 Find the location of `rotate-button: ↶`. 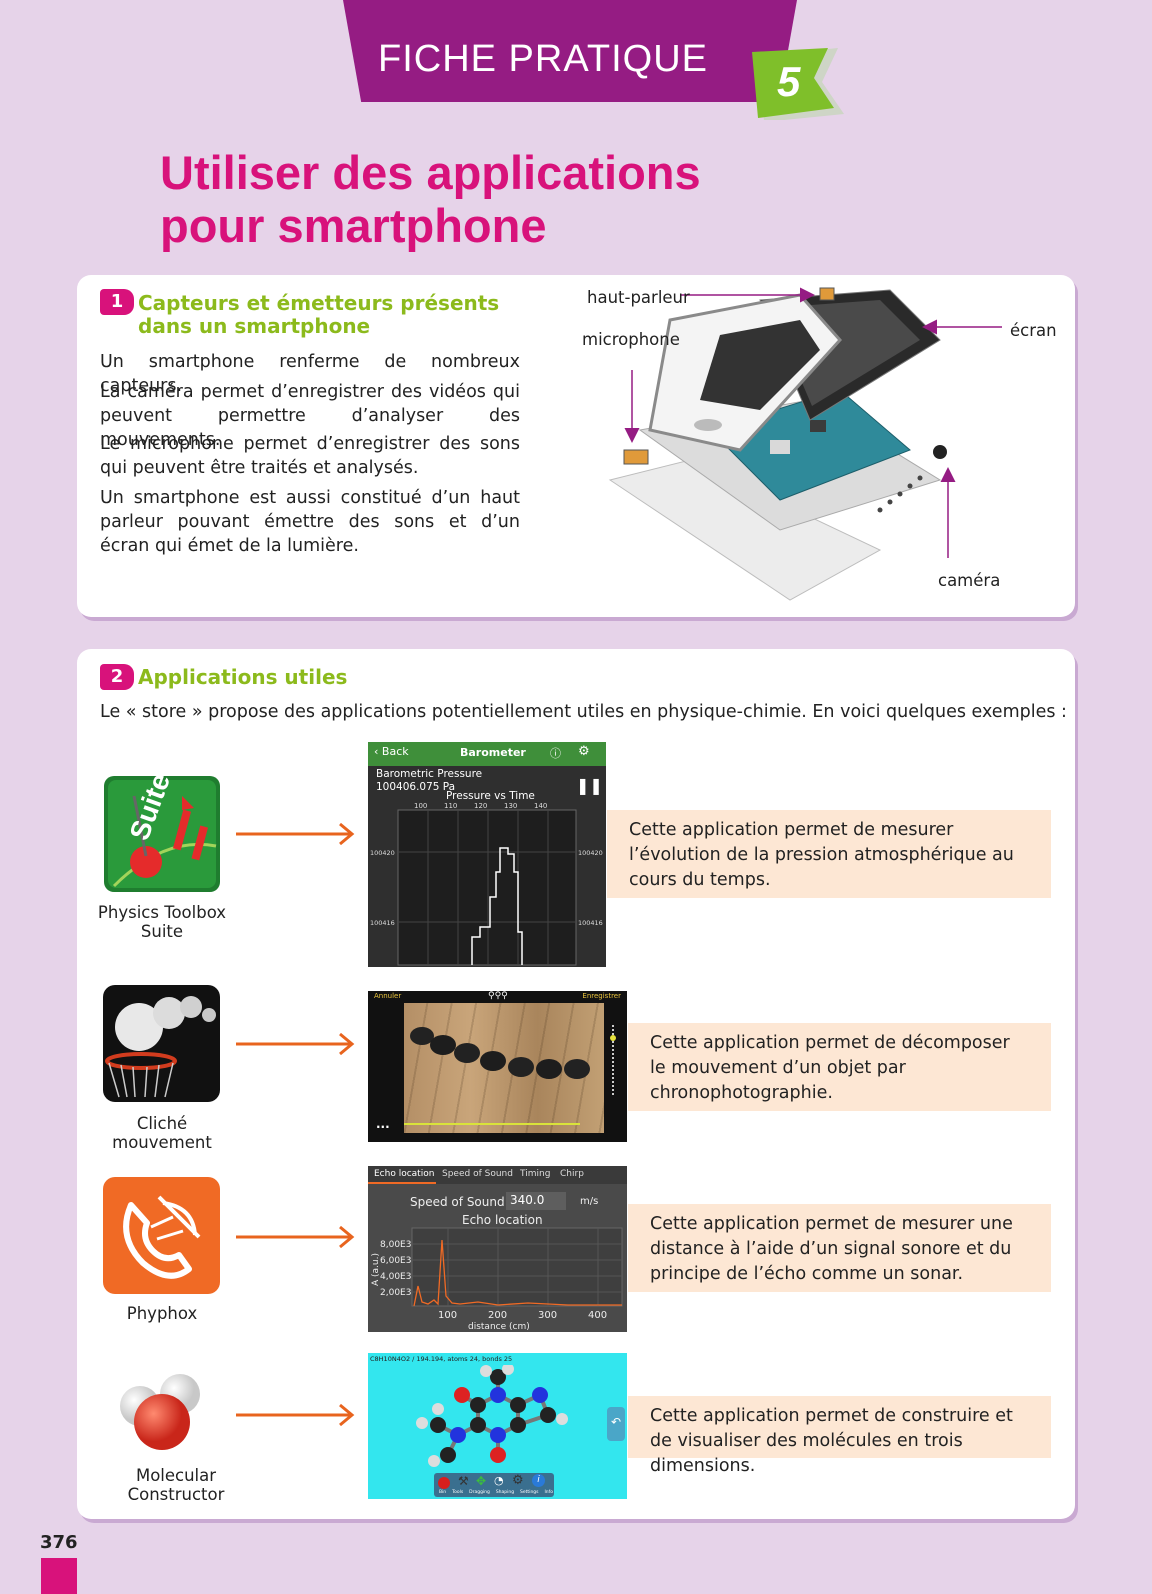

rotate-button: ↶ is located at coordinates (616, 1424).